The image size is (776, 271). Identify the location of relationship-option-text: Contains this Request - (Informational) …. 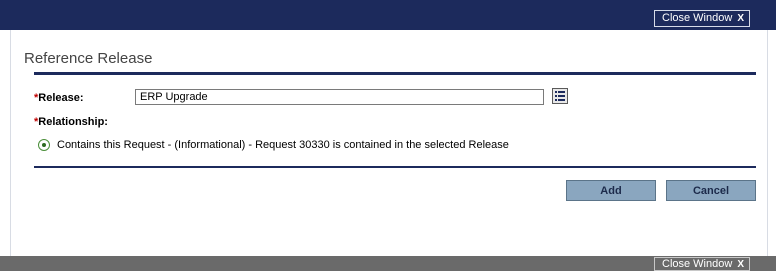
(283, 145).